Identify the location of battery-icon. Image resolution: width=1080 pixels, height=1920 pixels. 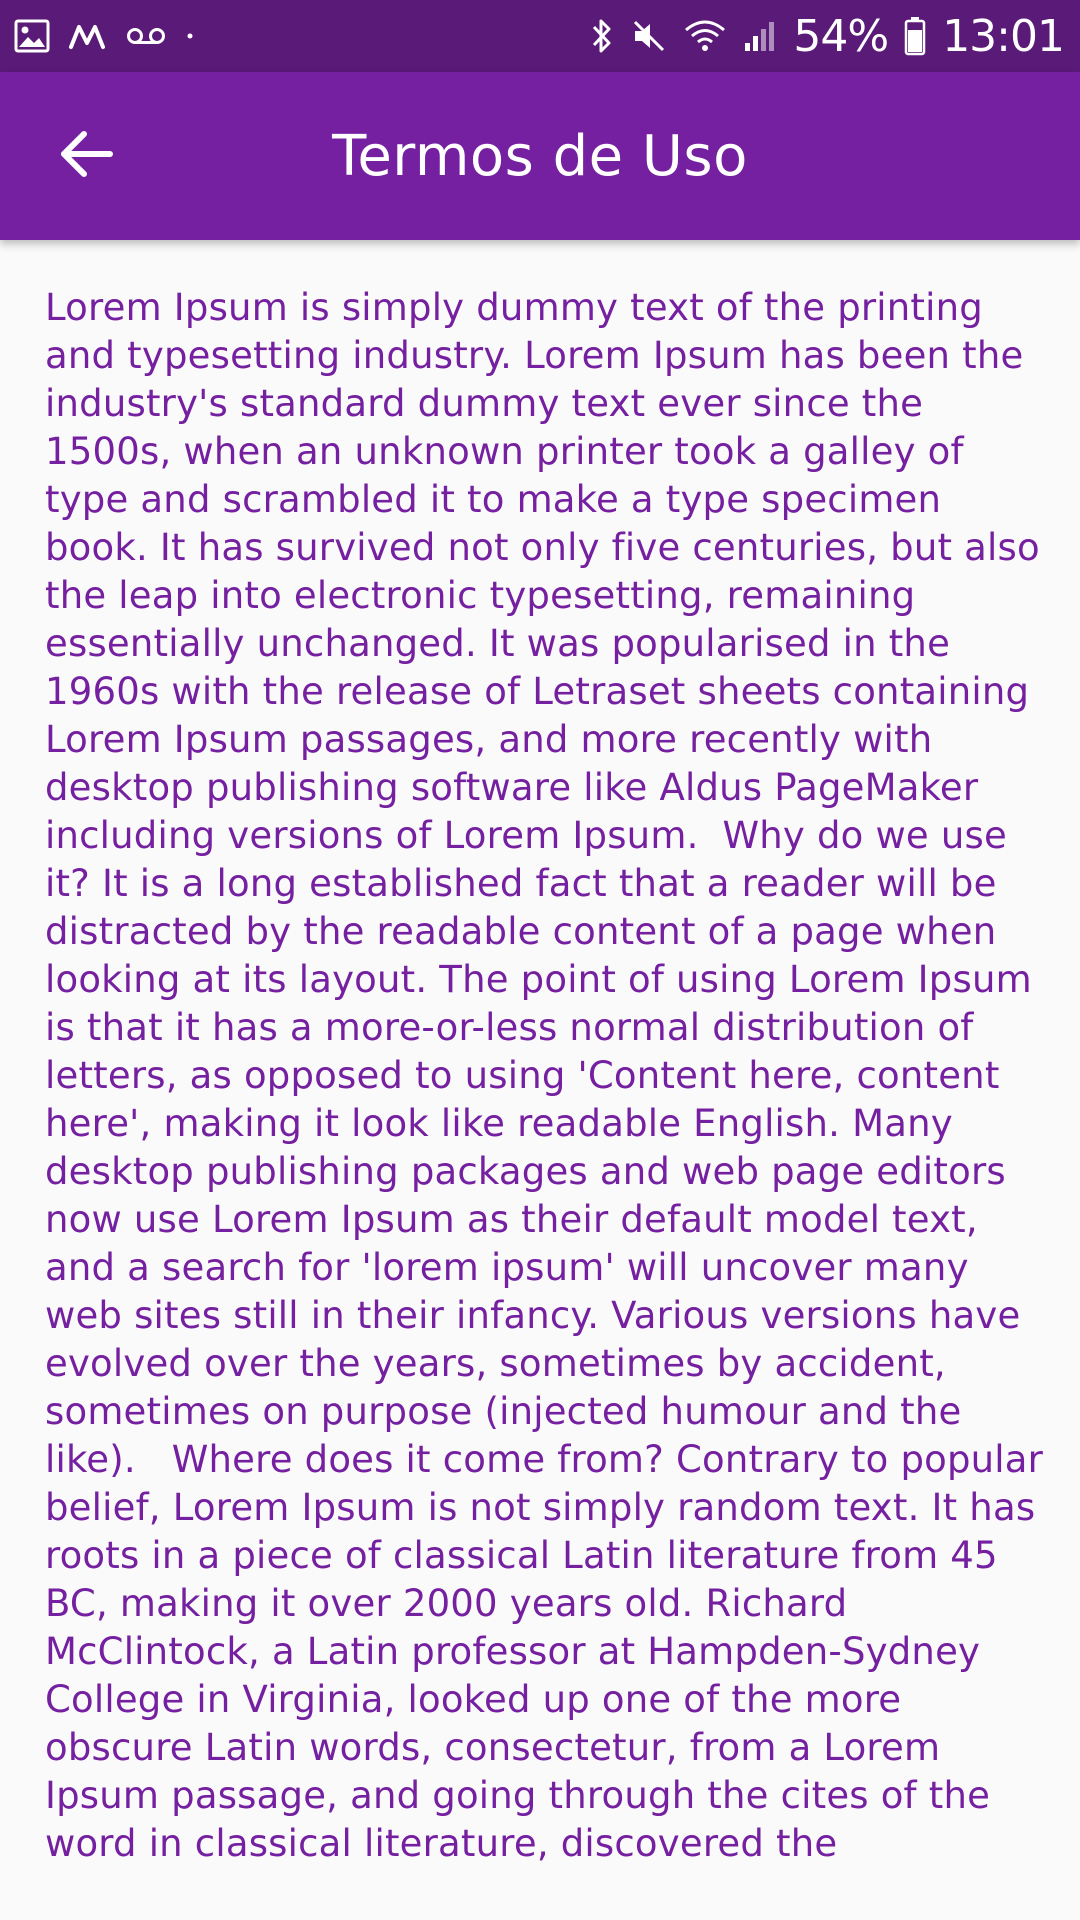
(915, 36).